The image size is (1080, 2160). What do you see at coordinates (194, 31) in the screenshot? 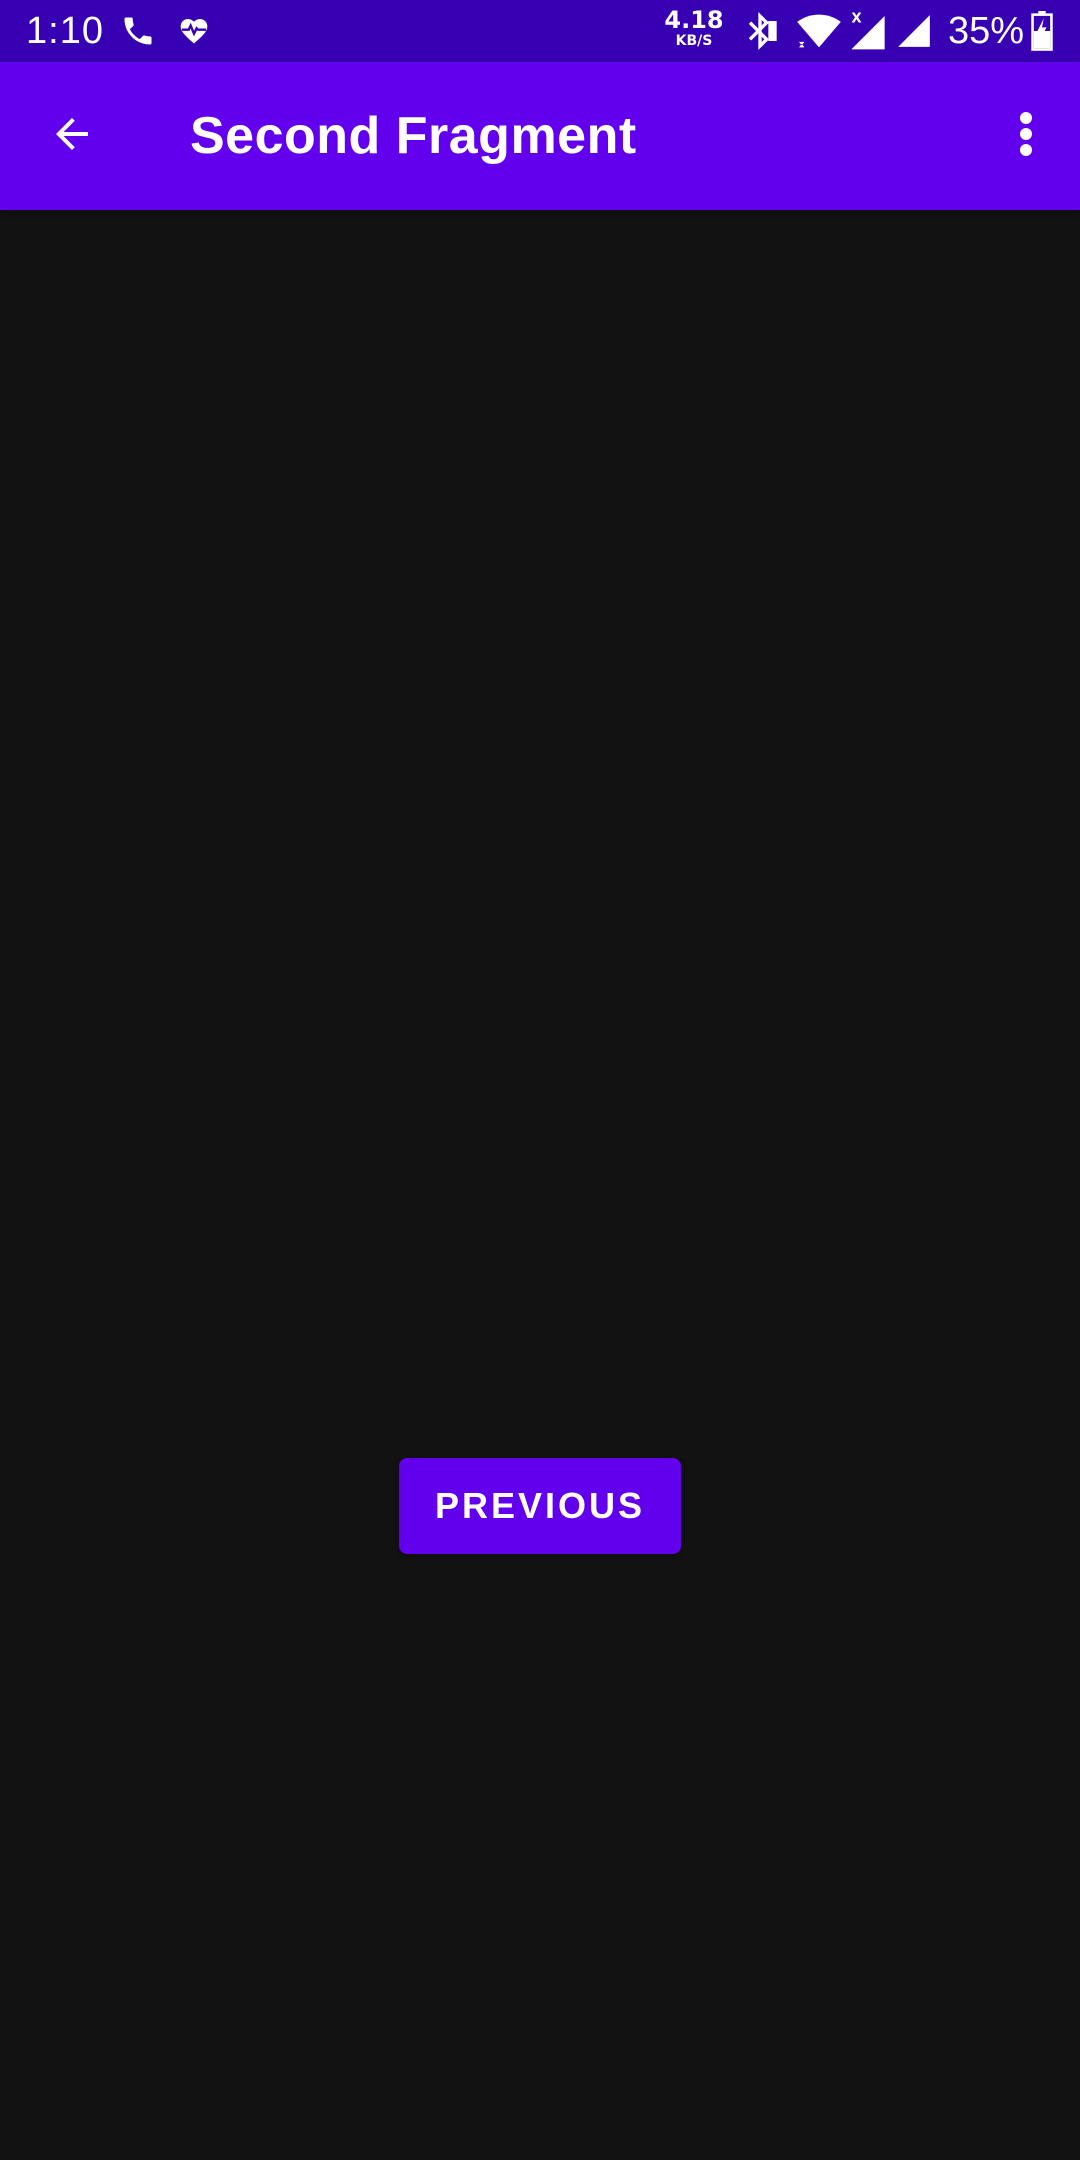
I see `health-heart-icon` at bounding box center [194, 31].